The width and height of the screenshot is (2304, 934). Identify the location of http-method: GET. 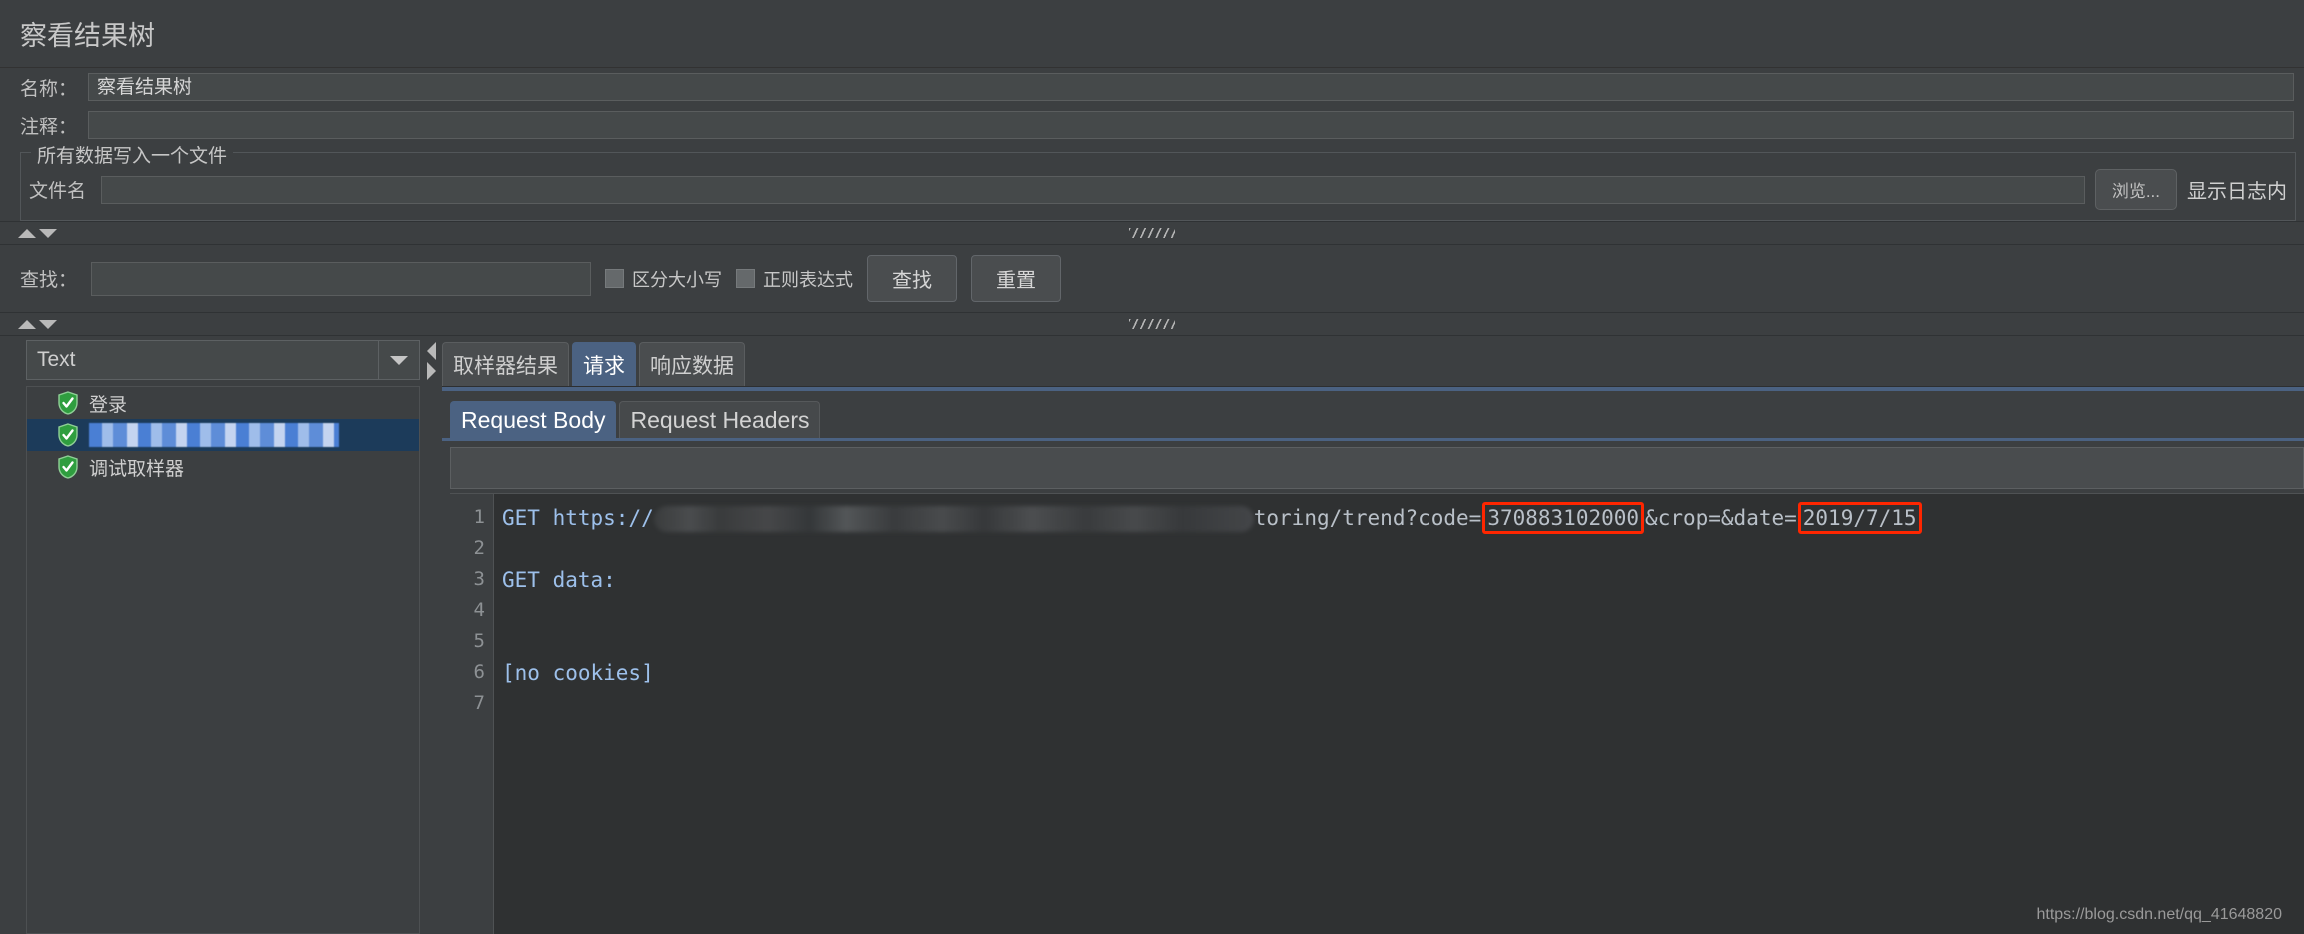
(521, 518).